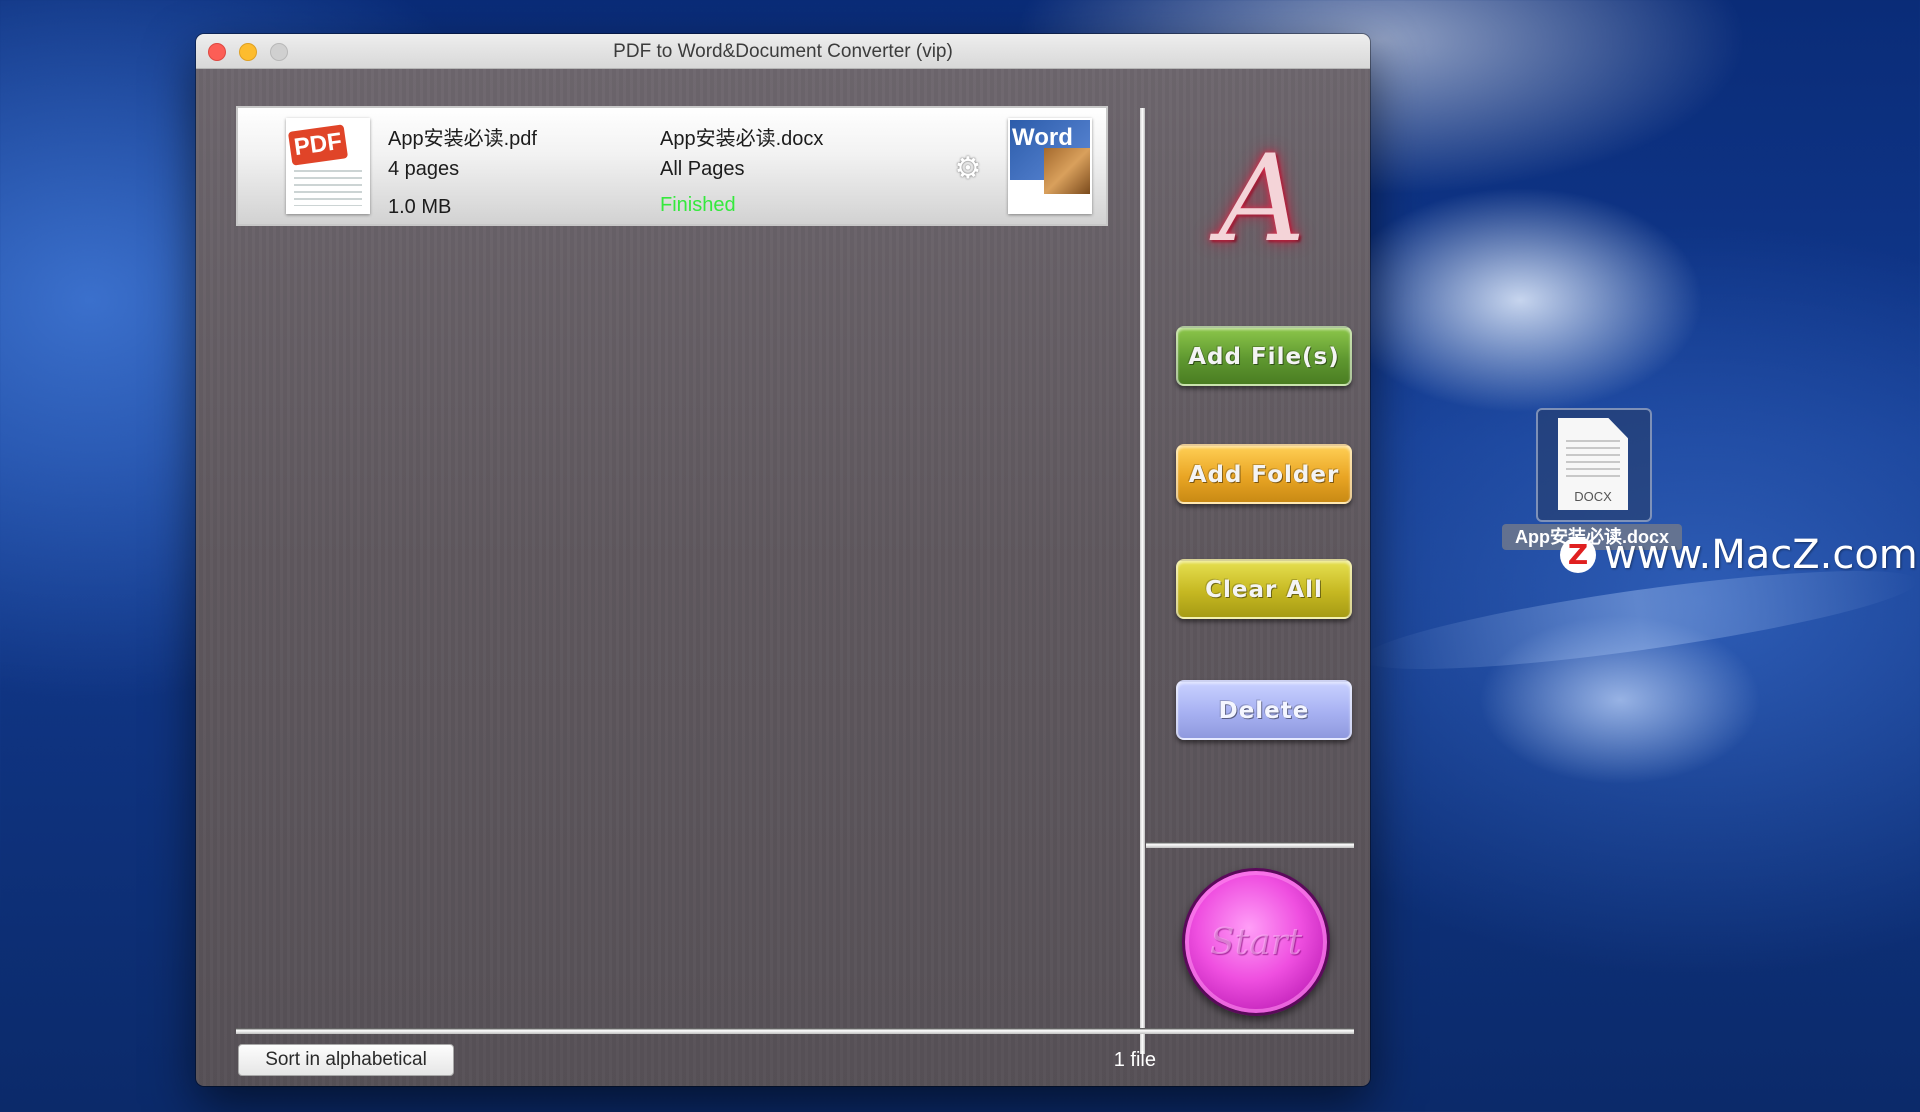 The width and height of the screenshot is (1920, 1112). Describe the element at coordinates (1761, 555) in the screenshot. I see `watermark-text: www.MacZ.com` at that location.